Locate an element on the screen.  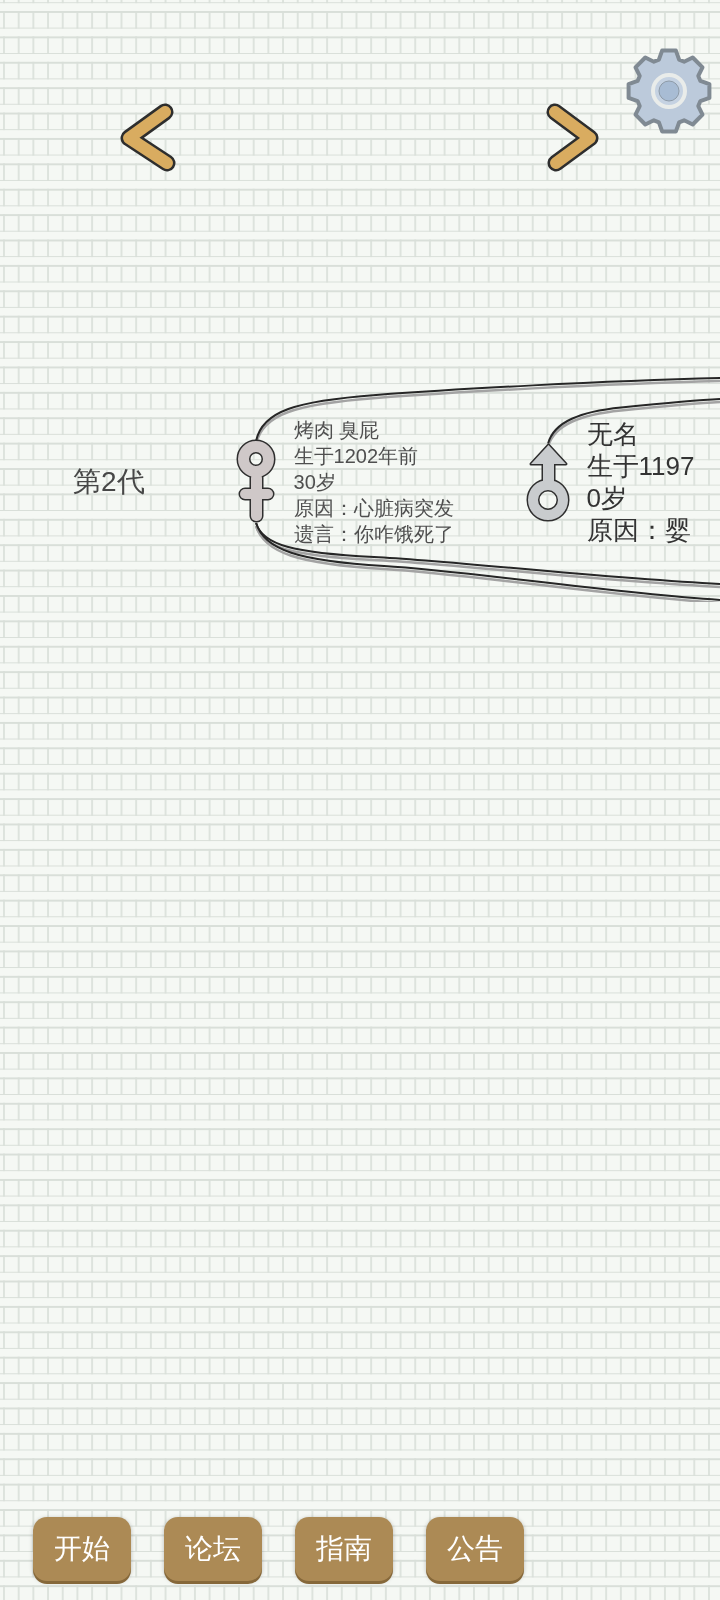
settings-icon is located at coordinates (669, 91).